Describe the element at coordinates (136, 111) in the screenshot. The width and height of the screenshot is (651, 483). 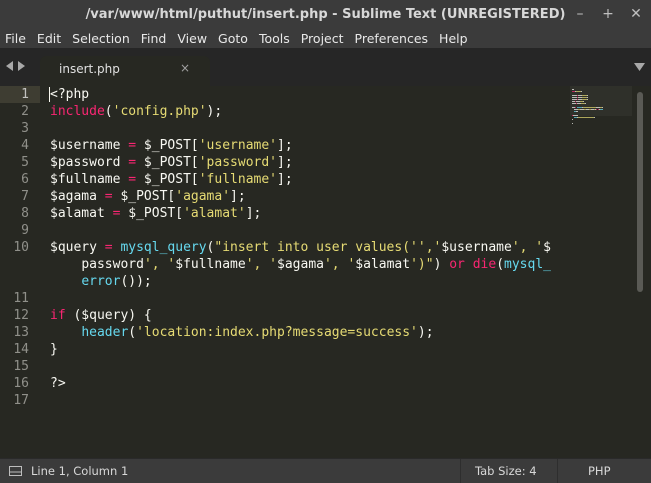
I see `code-line: include('config.php');` at that location.